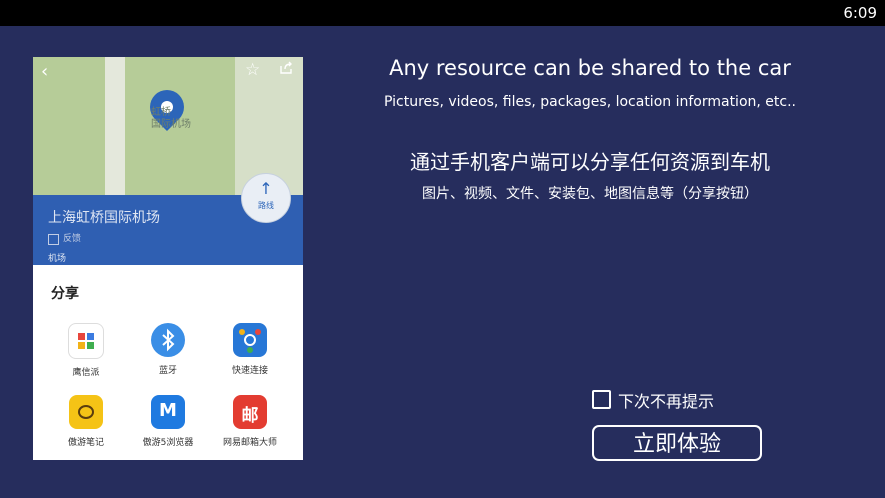 The image size is (885, 498). What do you see at coordinates (286, 68) in the screenshot?
I see `share-icon` at bounding box center [286, 68].